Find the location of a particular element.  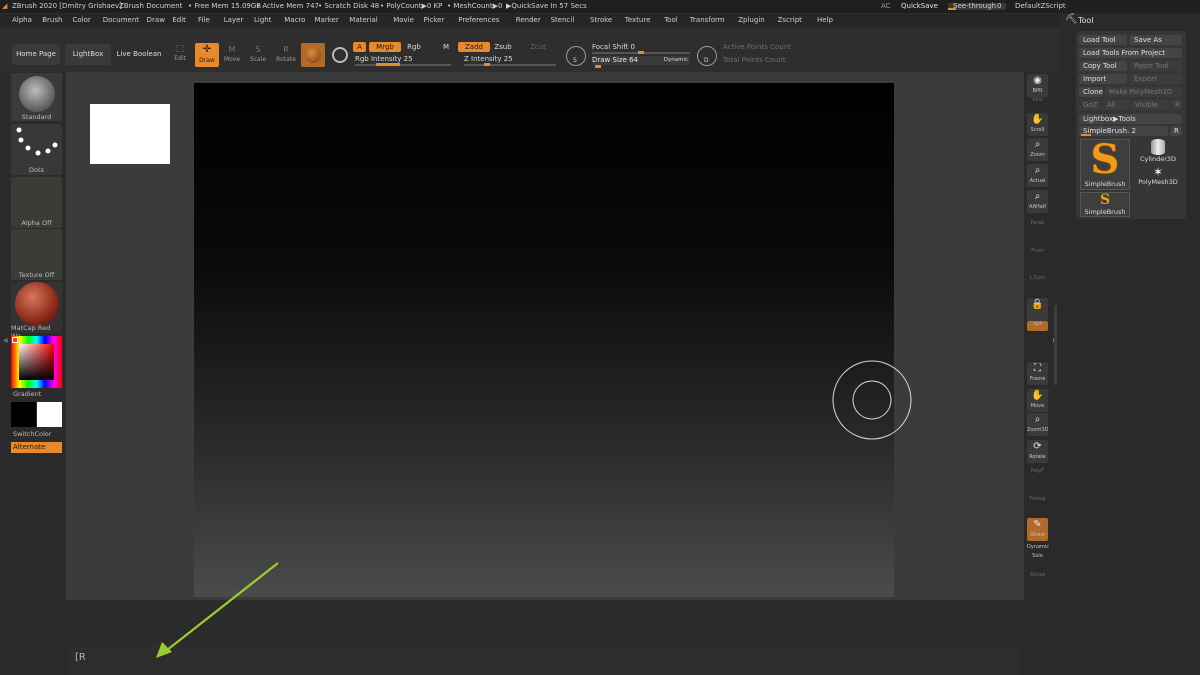

menu-stencil: Stencil is located at coordinates (563, 20).